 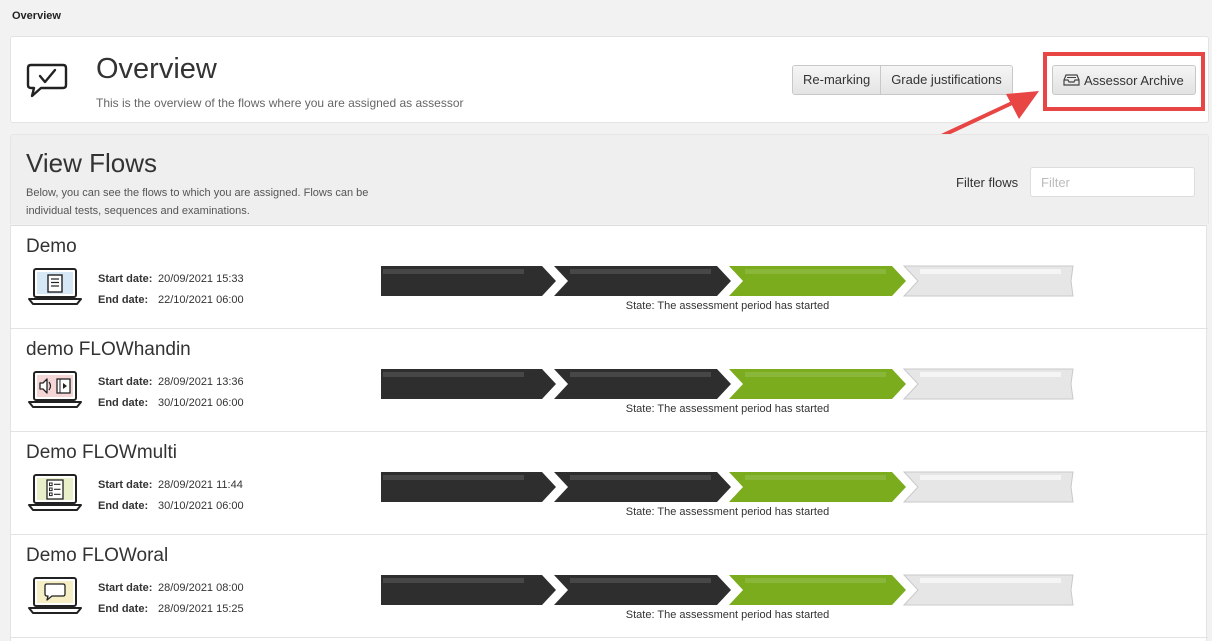 What do you see at coordinates (55, 389) in the screenshot?
I see `laptop-media-icon` at bounding box center [55, 389].